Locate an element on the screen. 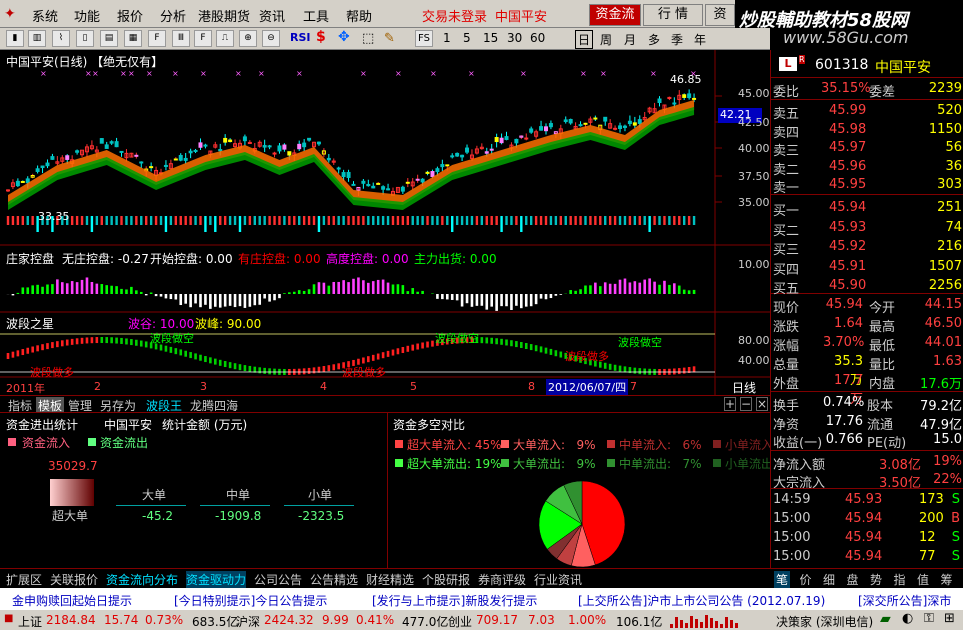 The image size is (963, 630). tab-market: 行 情 is located at coordinates (673, 15).